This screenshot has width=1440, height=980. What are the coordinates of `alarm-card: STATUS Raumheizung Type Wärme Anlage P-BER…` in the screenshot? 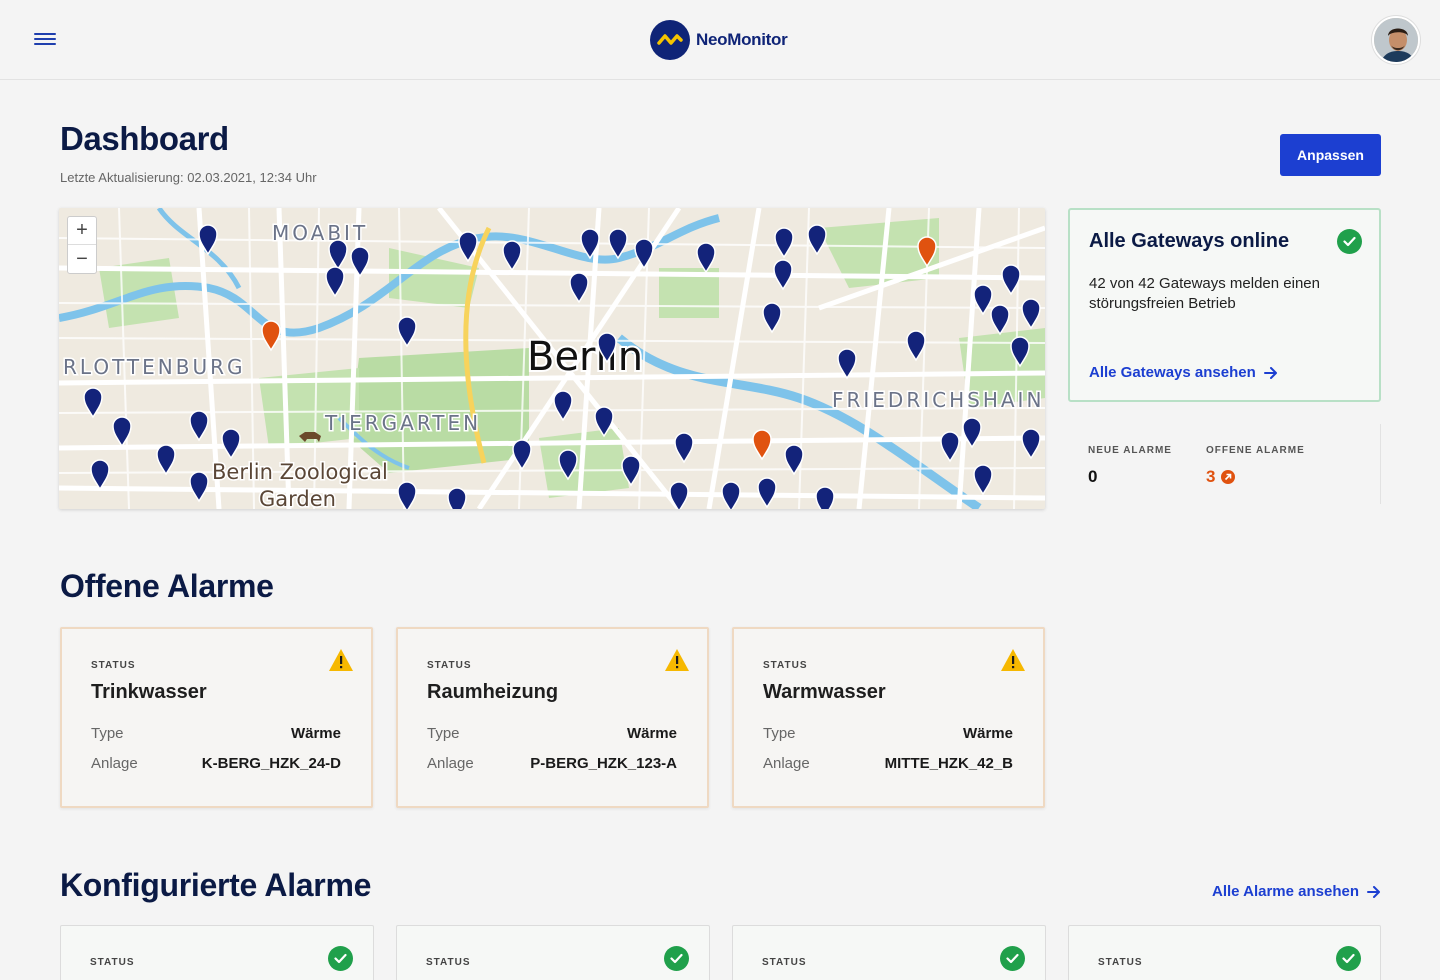 It's located at (552, 717).